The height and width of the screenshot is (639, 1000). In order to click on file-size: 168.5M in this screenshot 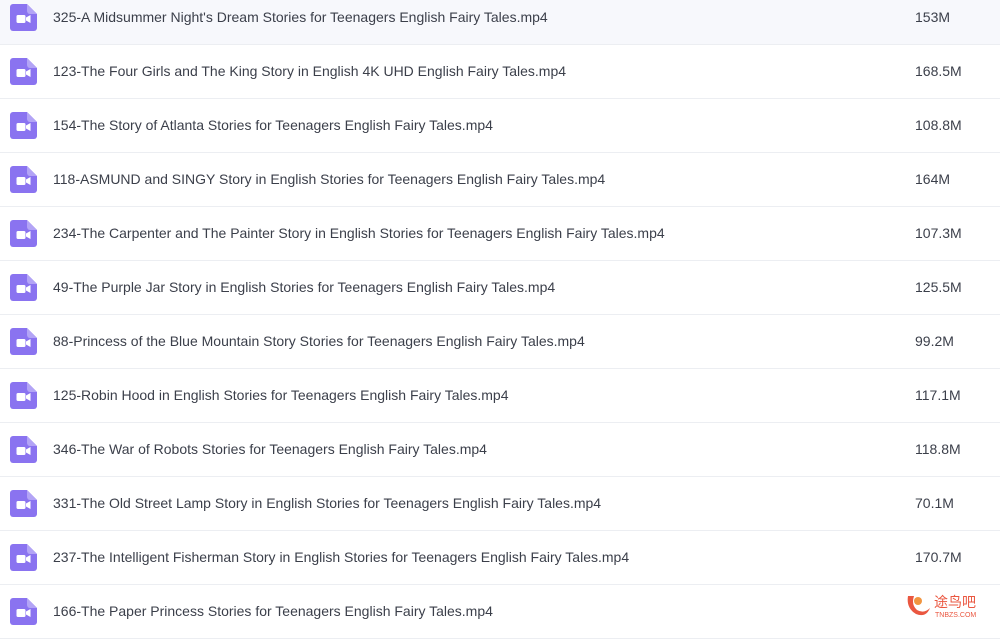, I will do `click(938, 71)`.